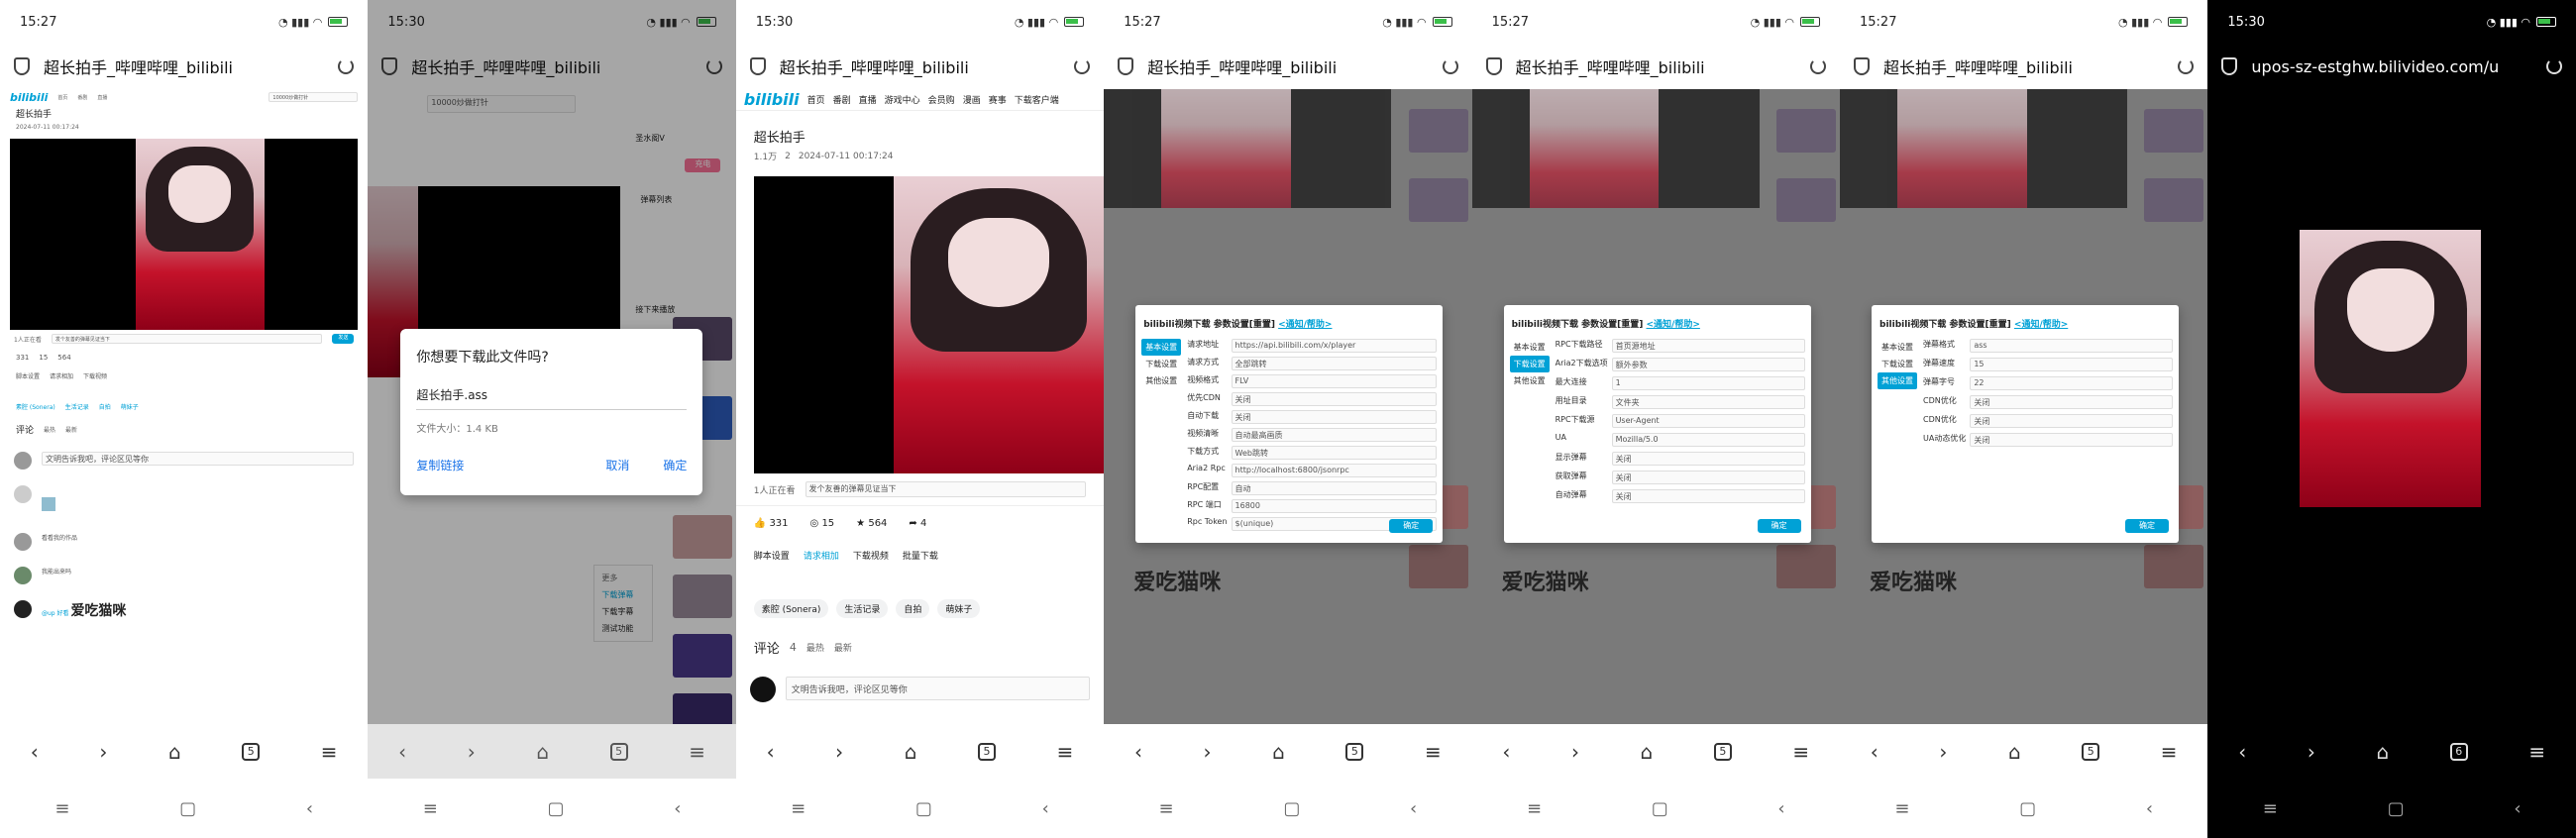  What do you see at coordinates (71, 429) in the screenshot?
I see `sort-new: 最新` at bounding box center [71, 429].